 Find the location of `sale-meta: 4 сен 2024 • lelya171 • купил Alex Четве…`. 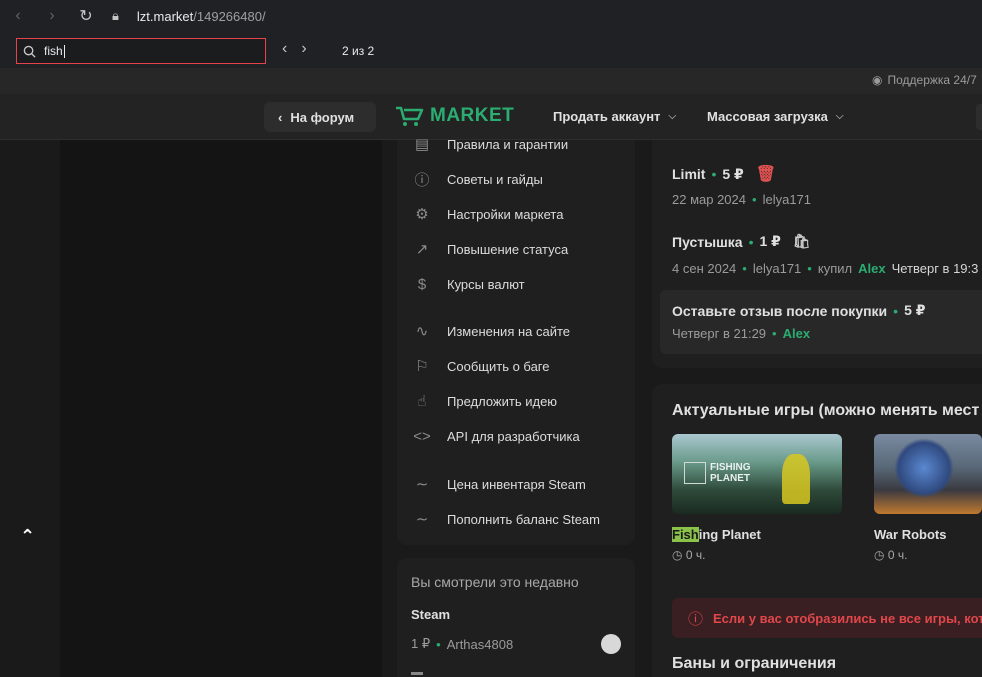

sale-meta: 4 сен 2024 • lelya171 • купил Alex Четве… is located at coordinates (825, 268).